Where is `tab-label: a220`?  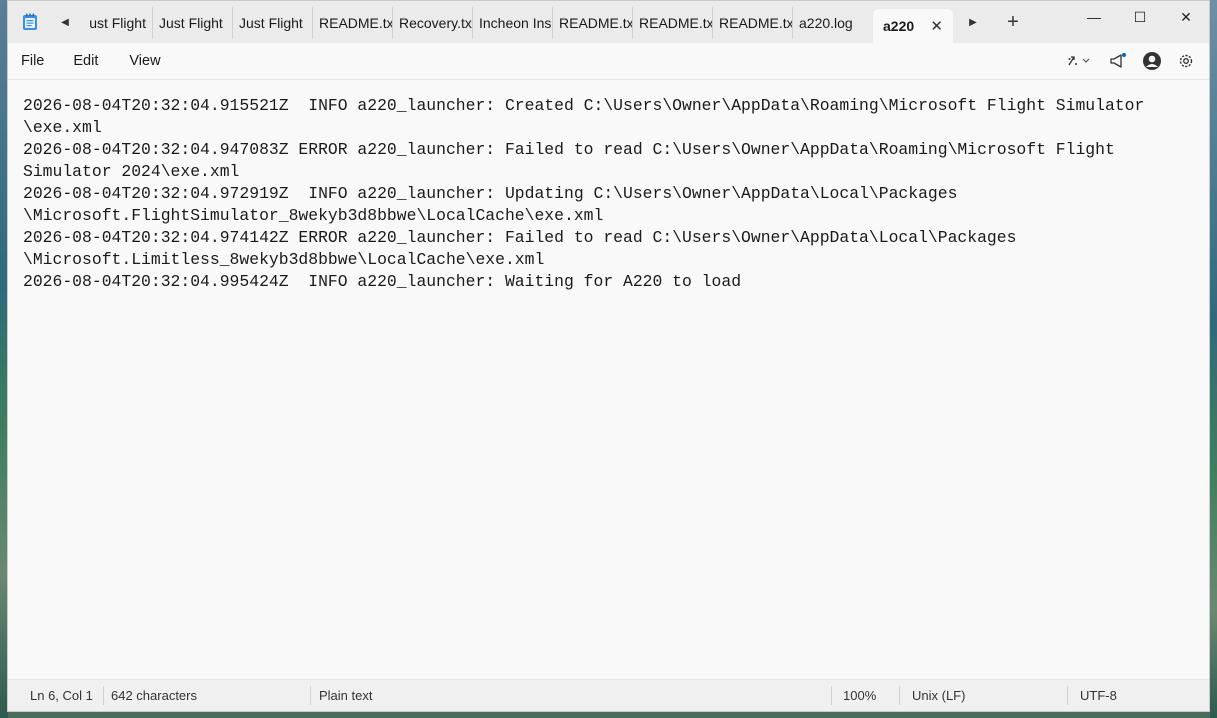 tab-label: a220 is located at coordinates (899, 26).